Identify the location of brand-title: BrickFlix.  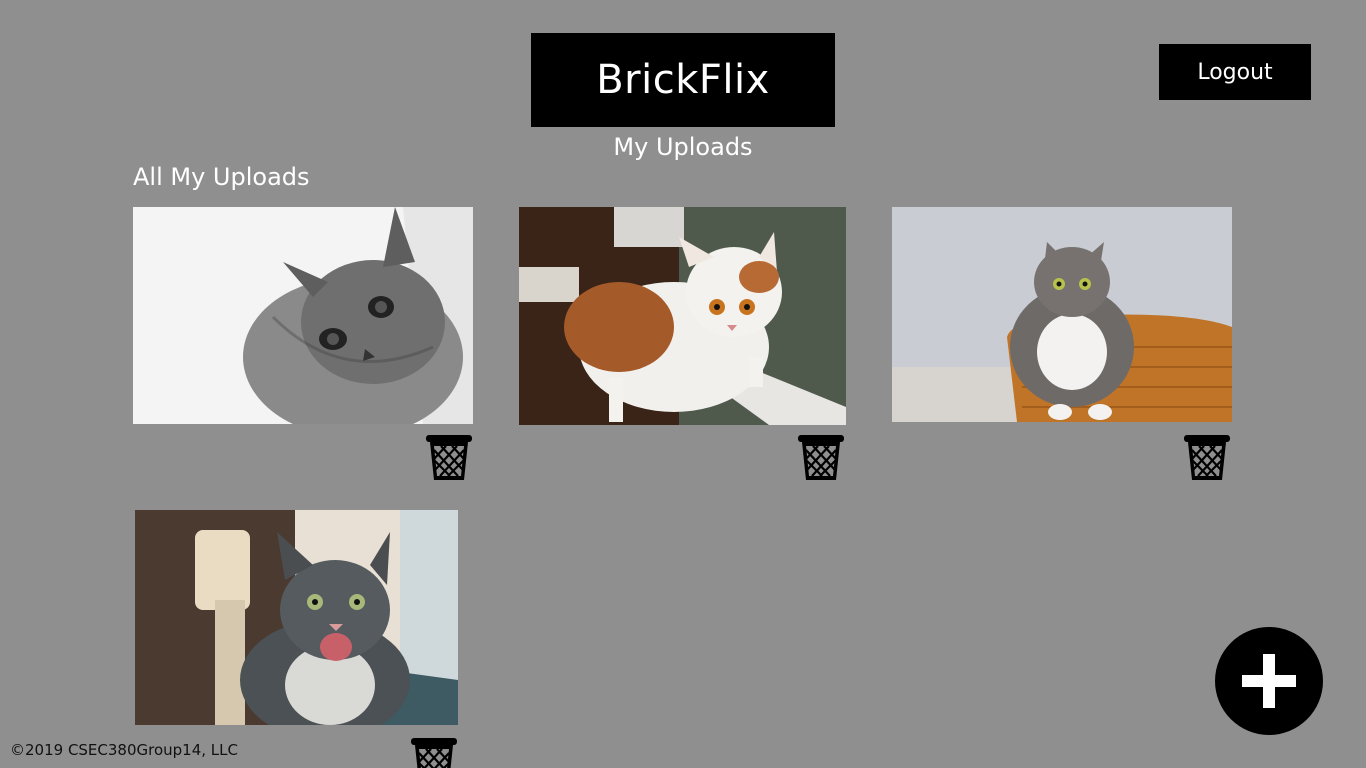
(683, 80).